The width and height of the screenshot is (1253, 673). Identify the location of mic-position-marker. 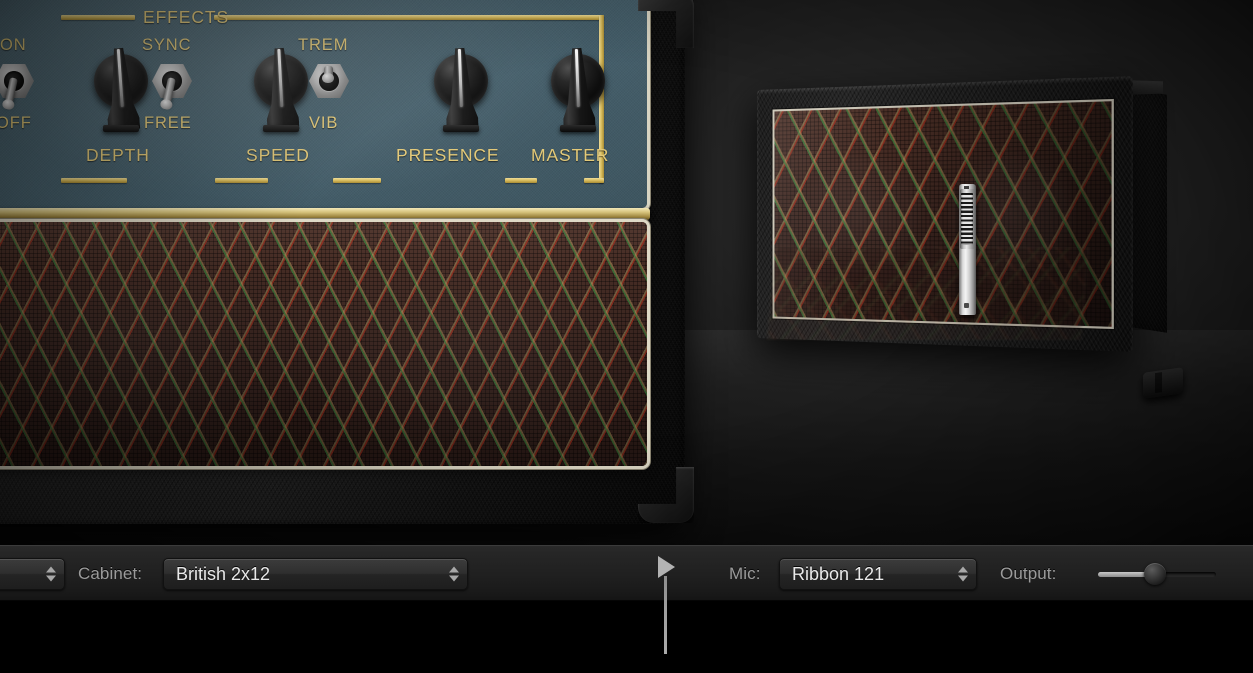
(668, 606).